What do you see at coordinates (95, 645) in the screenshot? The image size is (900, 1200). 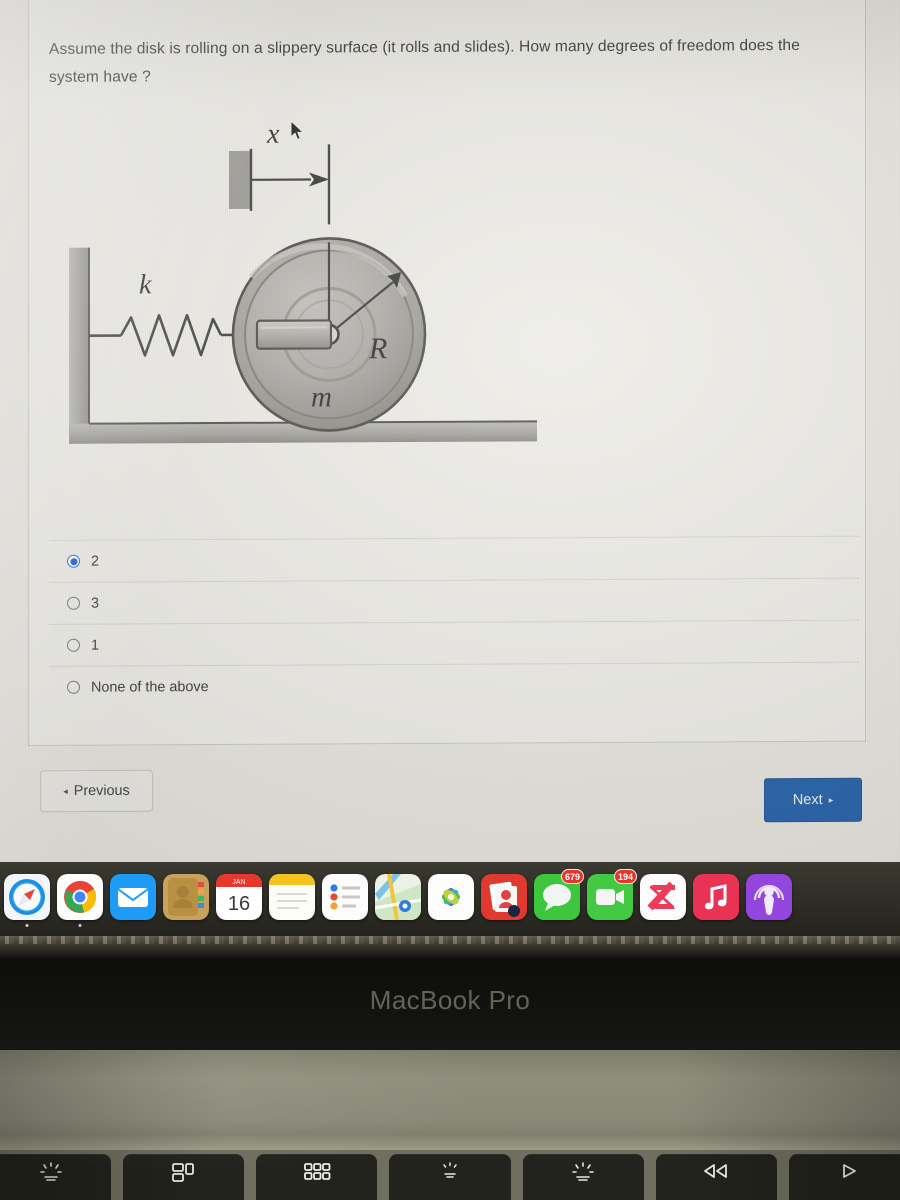 I see `option-label: 1` at bounding box center [95, 645].